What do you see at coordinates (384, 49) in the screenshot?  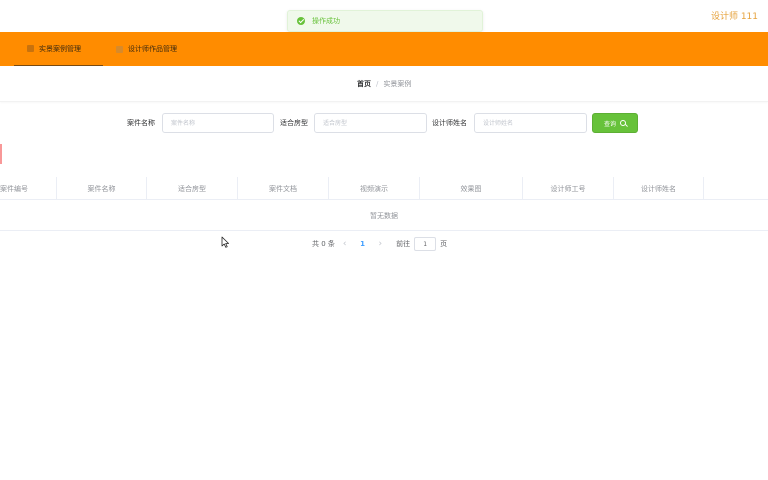 I see `main-nav: 实景案例管理 设计师作品管理` at bounding box center [384, 49].